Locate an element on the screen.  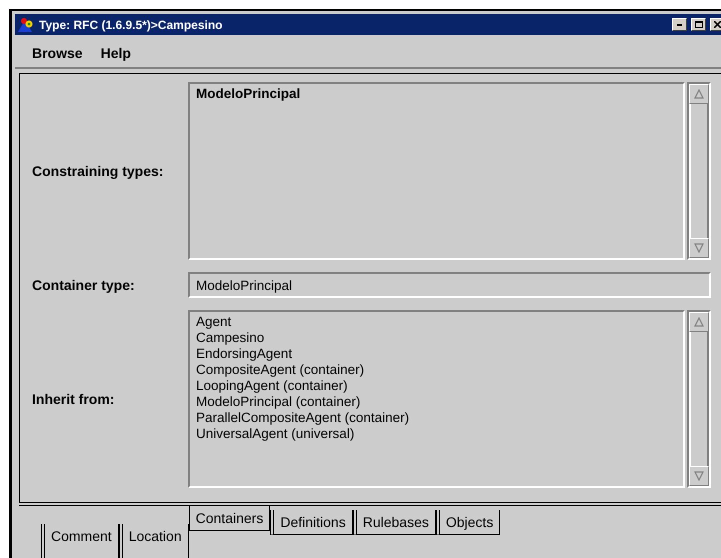
close-icon is located at coordinates (717, 24).